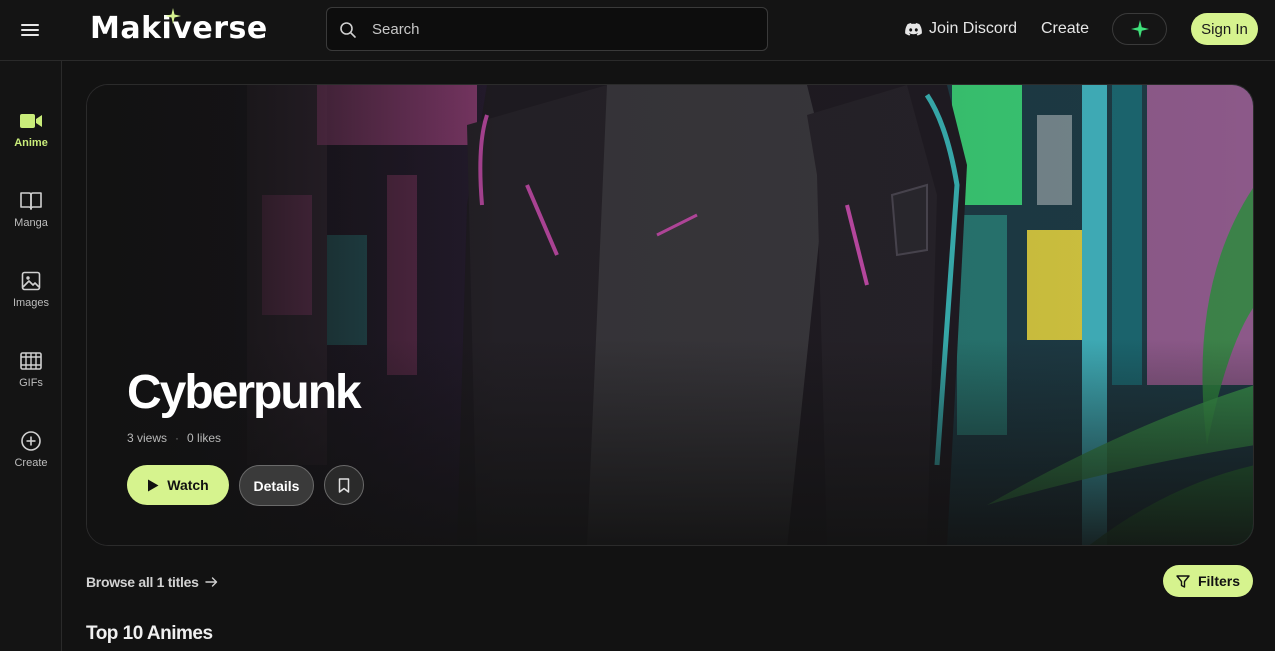  Describe the element at coordinates (562, 29) in the screenshot. I see `search-input` at that location.